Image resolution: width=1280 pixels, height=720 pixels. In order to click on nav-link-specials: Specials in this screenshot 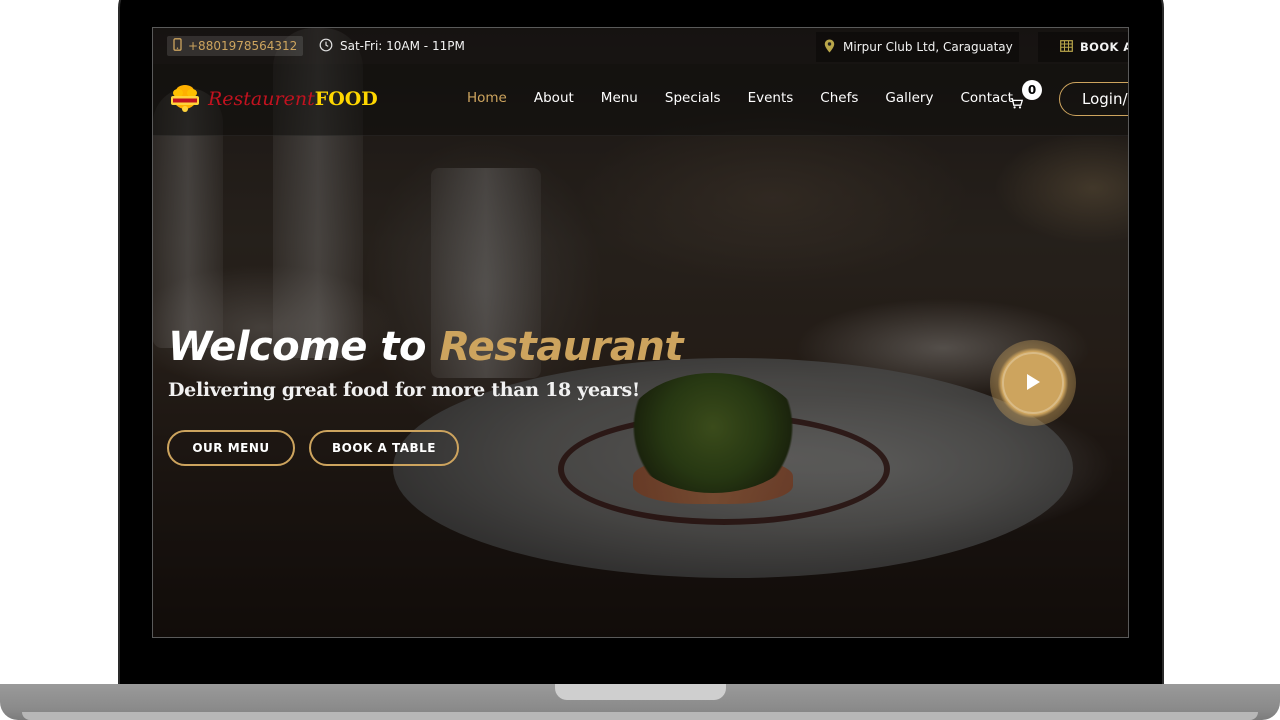, I will do `click(693, 98)`.